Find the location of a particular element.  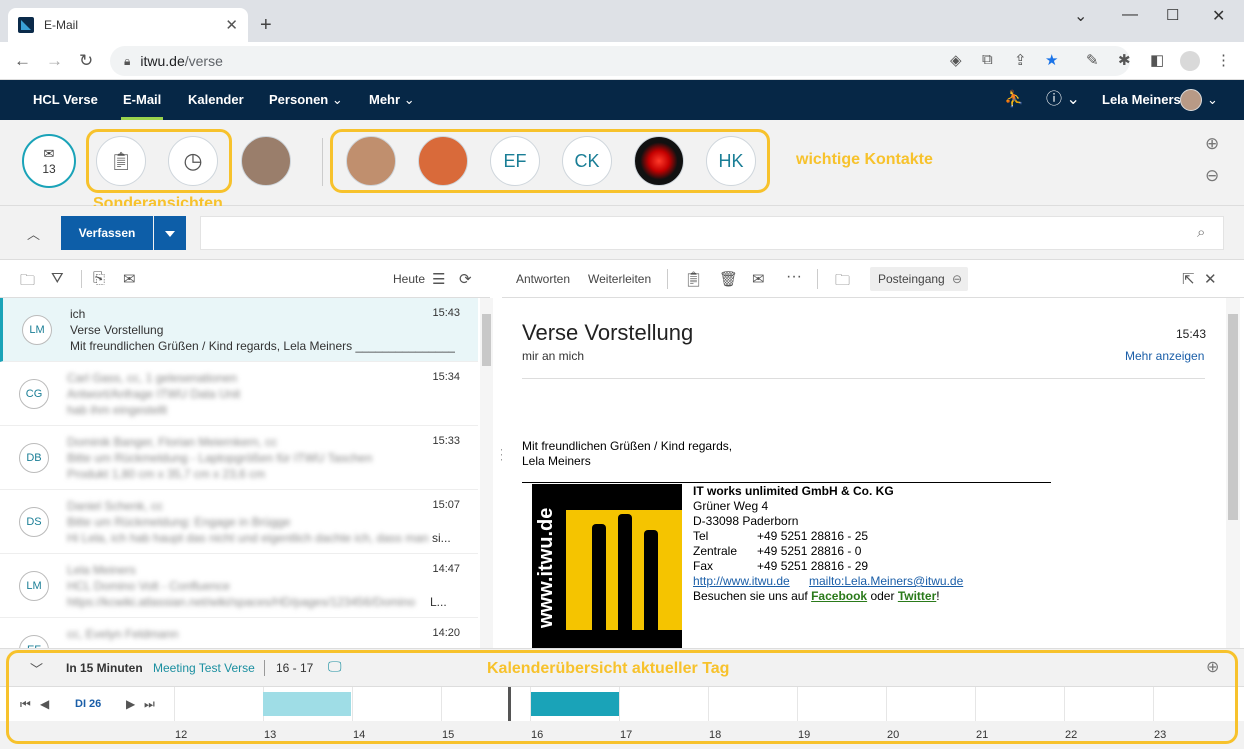

website-link: http://www.itwu.de is located at coordinates (741, 581).